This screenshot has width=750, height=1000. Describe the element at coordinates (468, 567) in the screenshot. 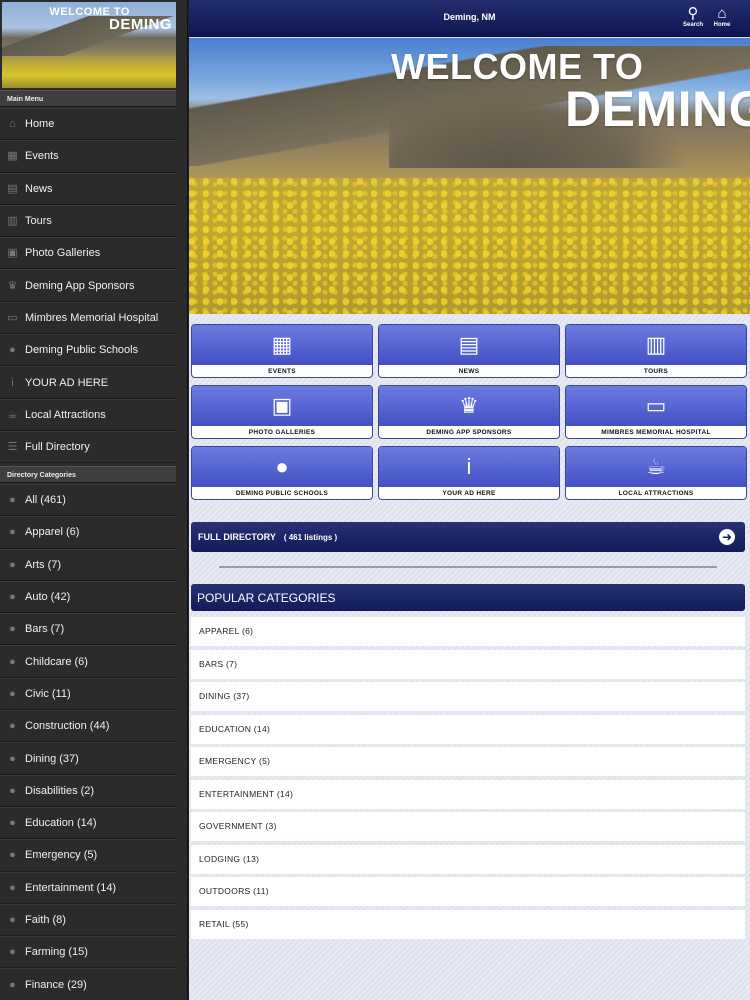

I see `divider` at that location.